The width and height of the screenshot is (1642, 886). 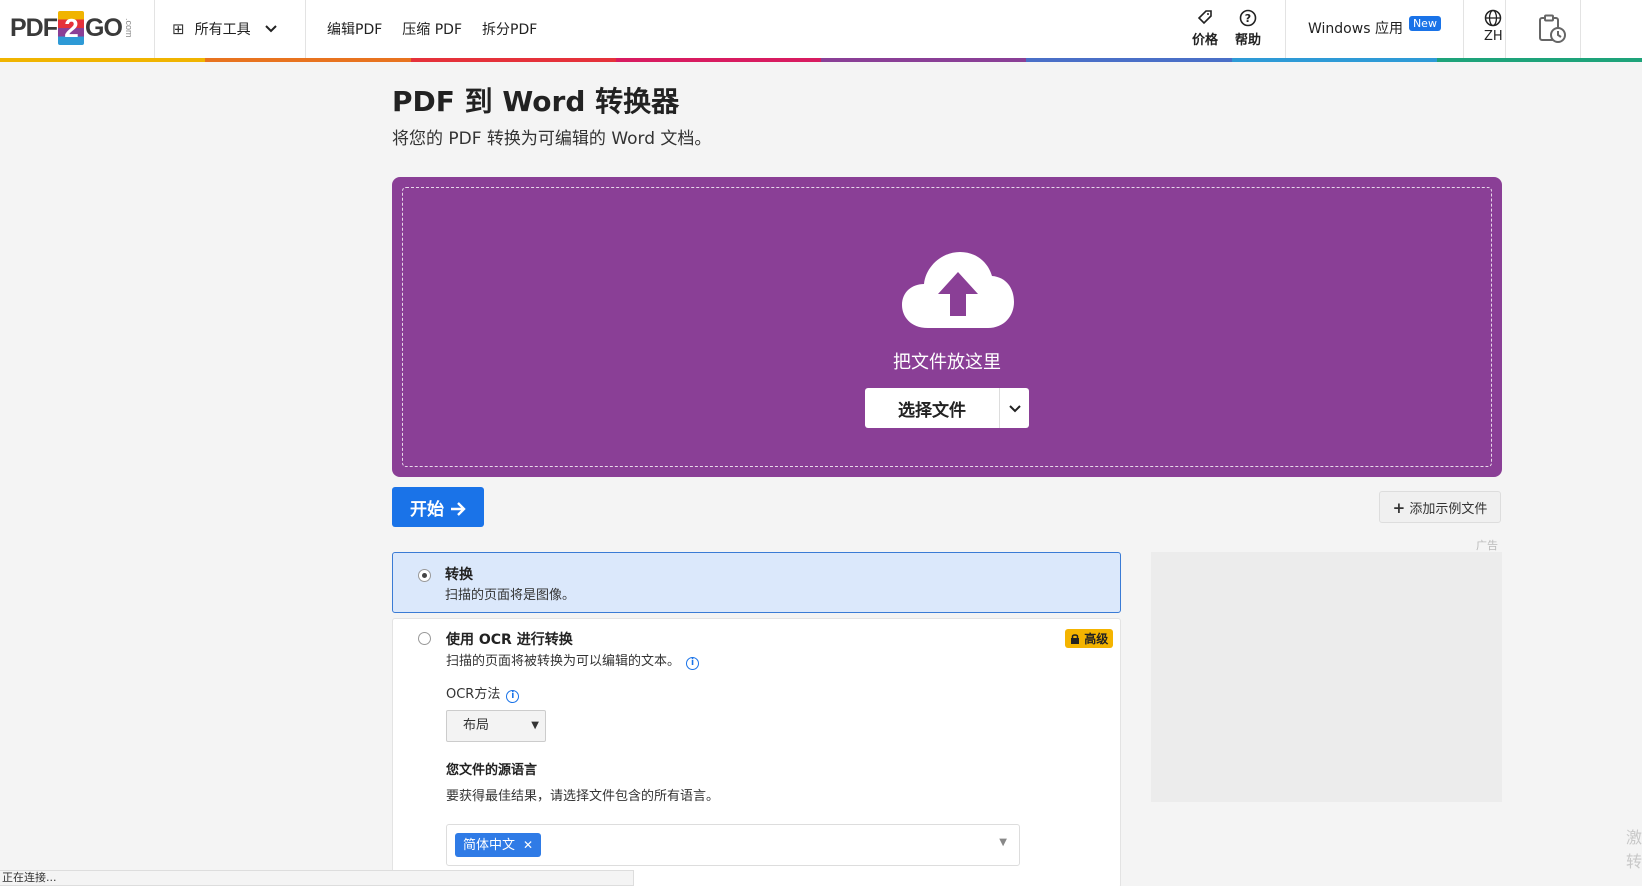 What do you see at coordinates (509, 640) in the screenshot?
I see `ocr-title: 使用 OCR 进行转换` at bounding box center [509, 640].